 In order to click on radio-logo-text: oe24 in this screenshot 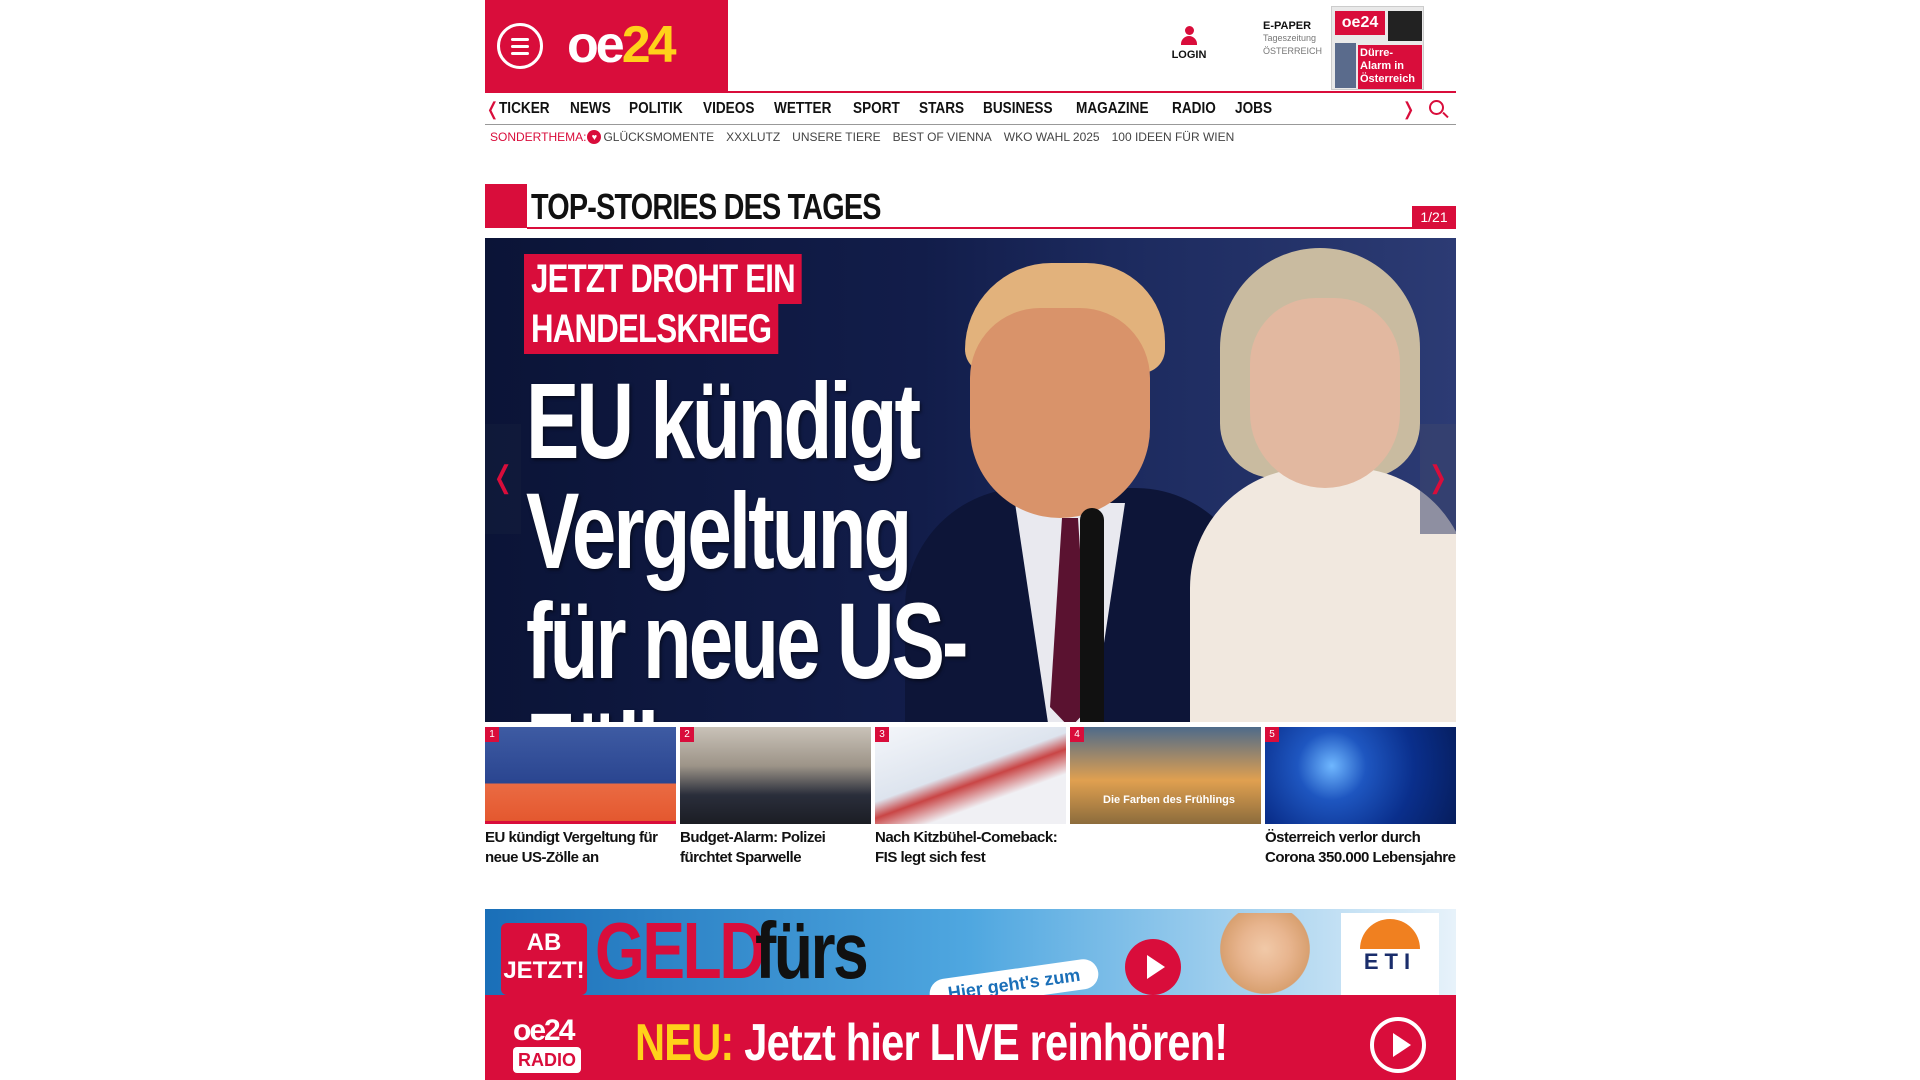, I will do `click(544, 1030)`.